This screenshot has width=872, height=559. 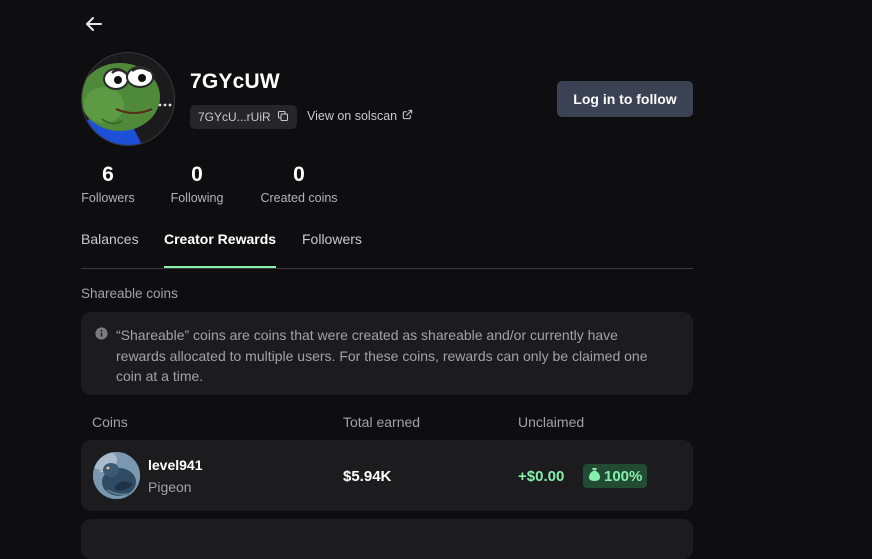 I want to click on tab-balances: Balances, so click(x=110, y=248).